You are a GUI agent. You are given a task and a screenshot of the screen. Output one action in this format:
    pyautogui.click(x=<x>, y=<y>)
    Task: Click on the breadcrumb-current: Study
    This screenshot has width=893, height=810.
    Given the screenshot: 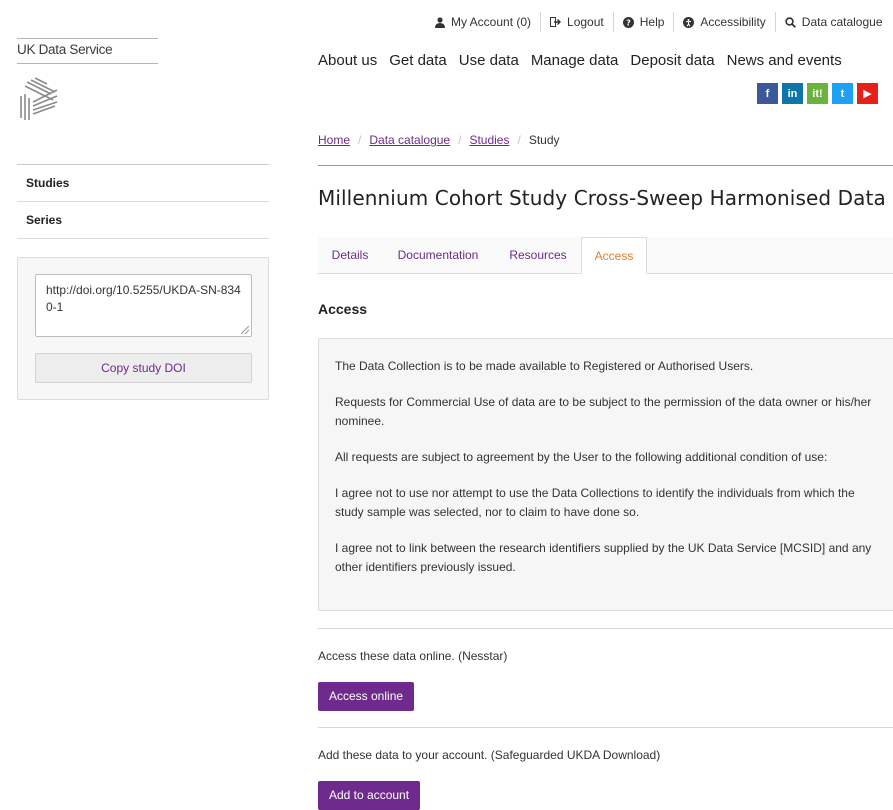 What is the action you would take?
    pyautogui.click(x=544, y=140)
    